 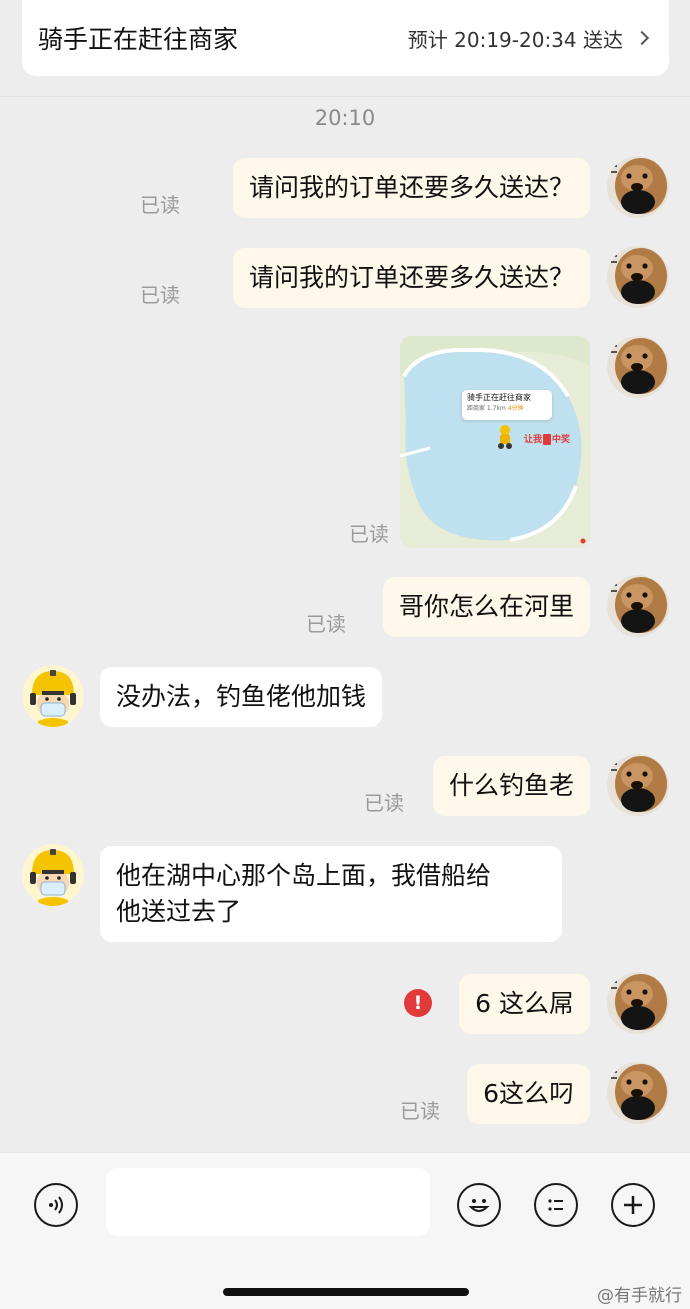 What do you see at coordinates (515, 39) in the screenshot?
I see `eta-text: 预计 20:19-20:34 送达` at bounding box center [515, 39].